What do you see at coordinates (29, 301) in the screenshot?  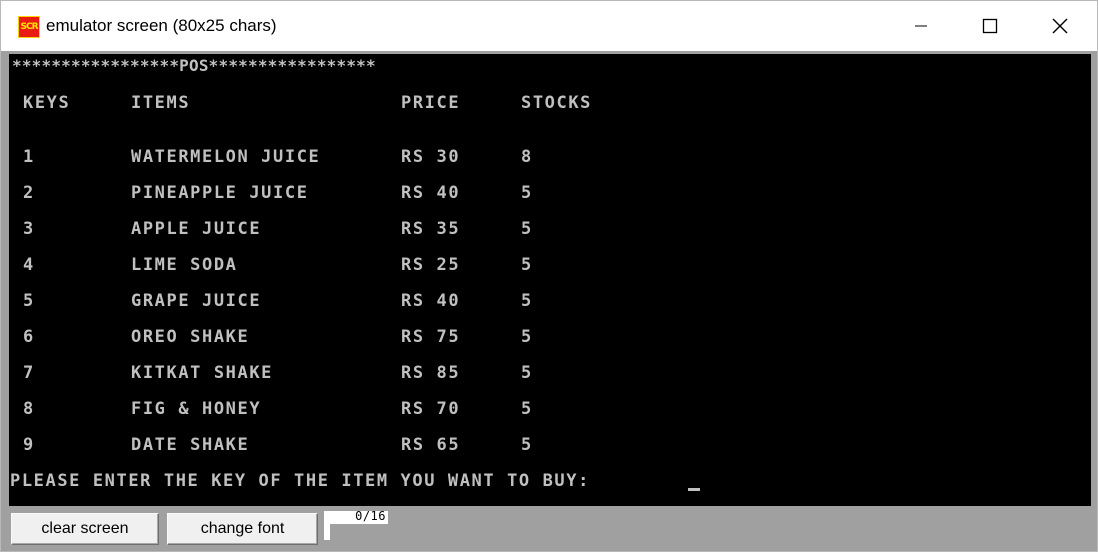 I see `row-key: 5` at bounding box center [29, 301].